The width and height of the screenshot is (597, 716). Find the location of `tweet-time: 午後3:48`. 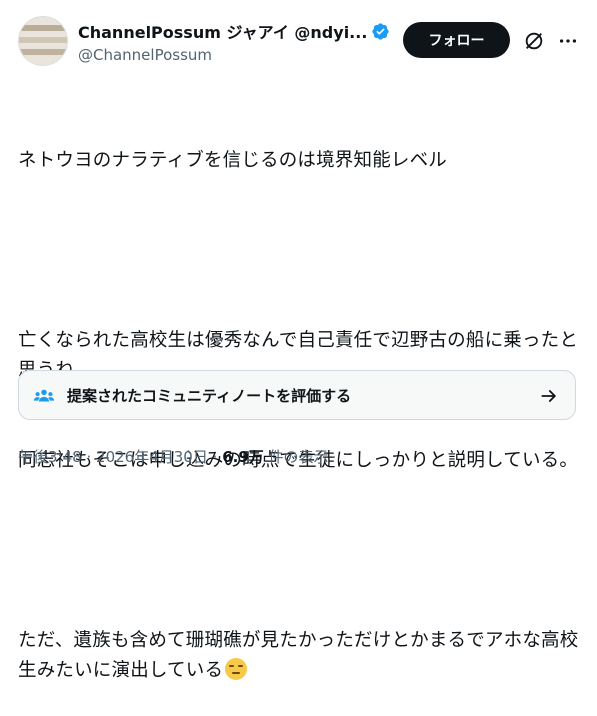

tweet-time: 午後3:48 is located at coordinates (50, 457).